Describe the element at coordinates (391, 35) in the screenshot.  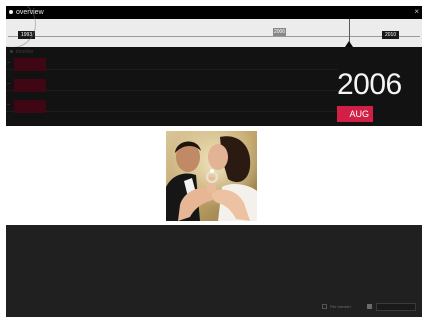
I see `timeline-end-year: 2010` at that location.